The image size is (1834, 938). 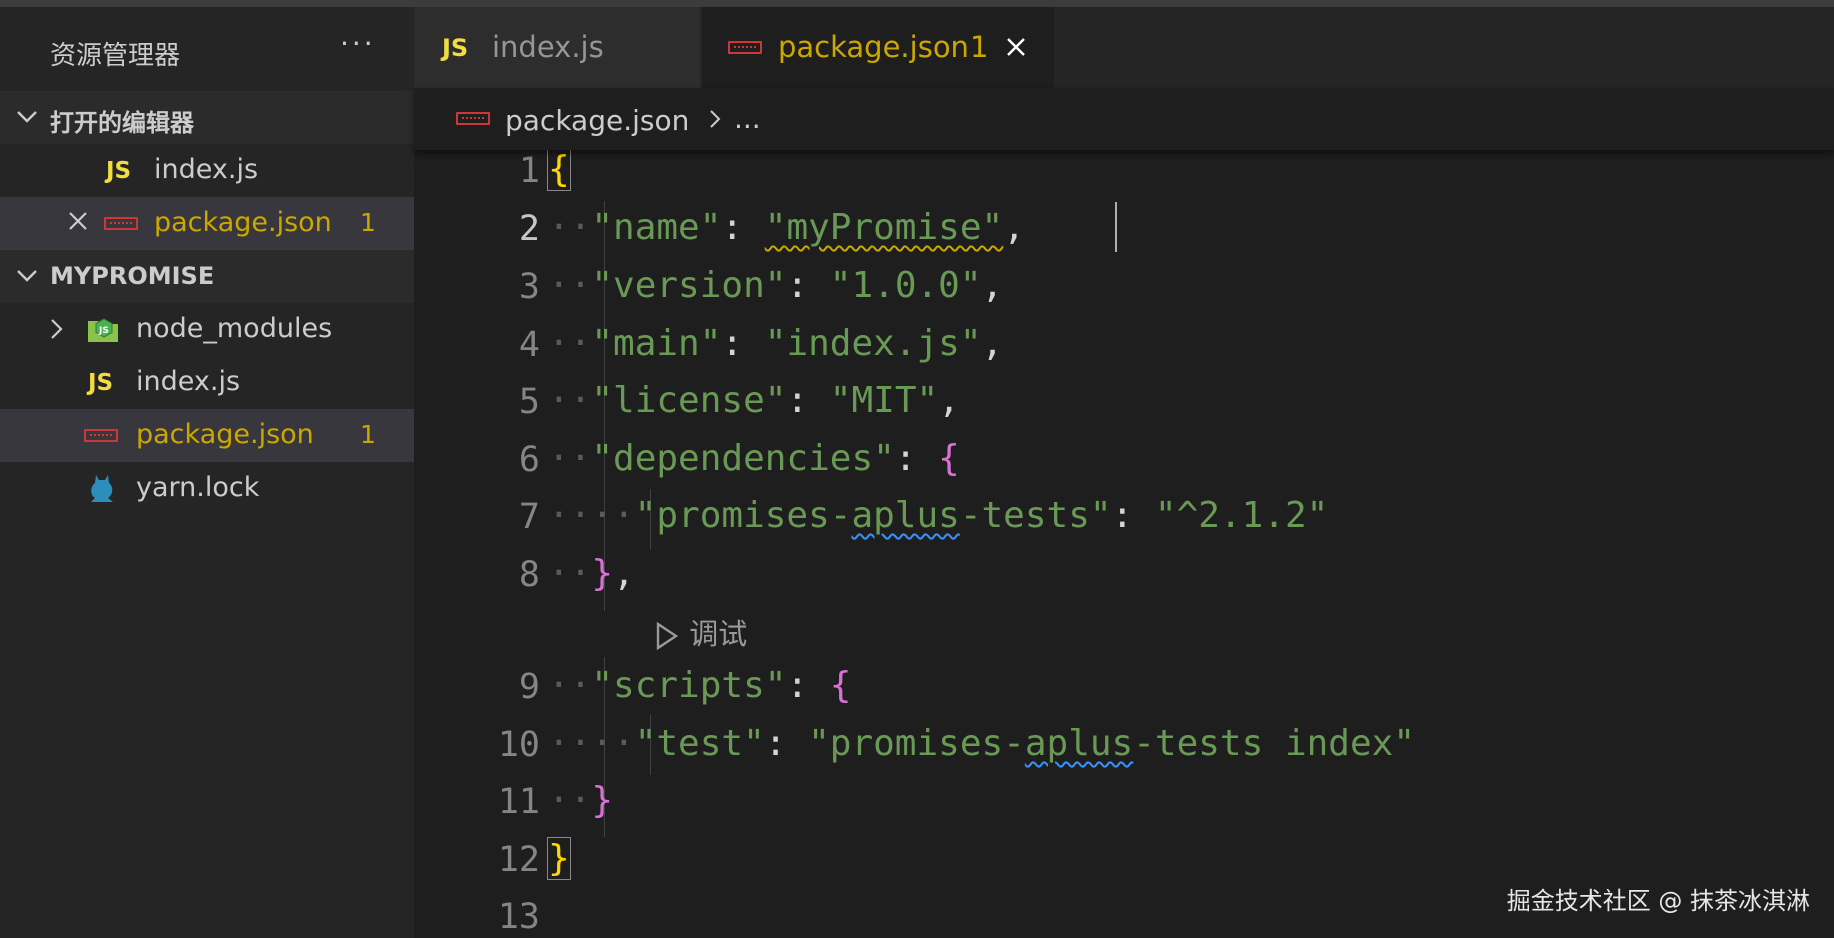 I want to click on tree-item-label: yarn.lock, so click(x=198, y=487).